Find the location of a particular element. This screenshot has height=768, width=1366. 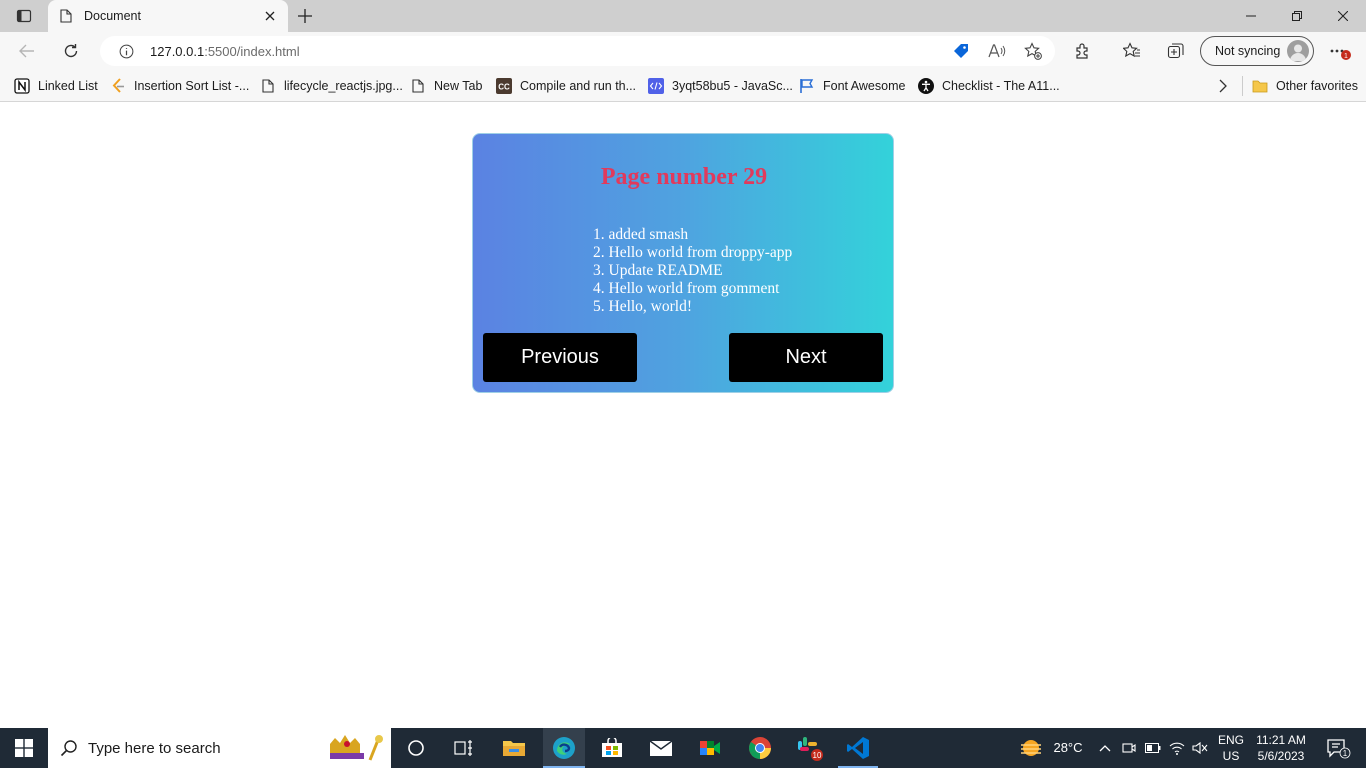

code-icon is located at coordinates (656, 86).